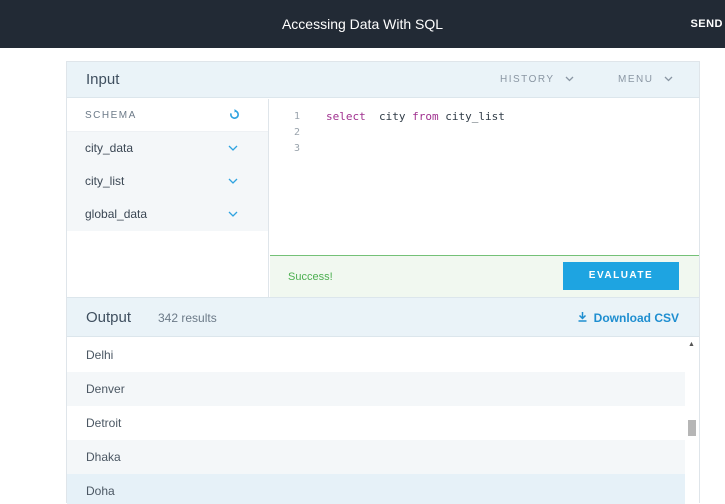 The image size is (725, 504). I want to click on results-scrollbar: ▲, so click(692, 421).